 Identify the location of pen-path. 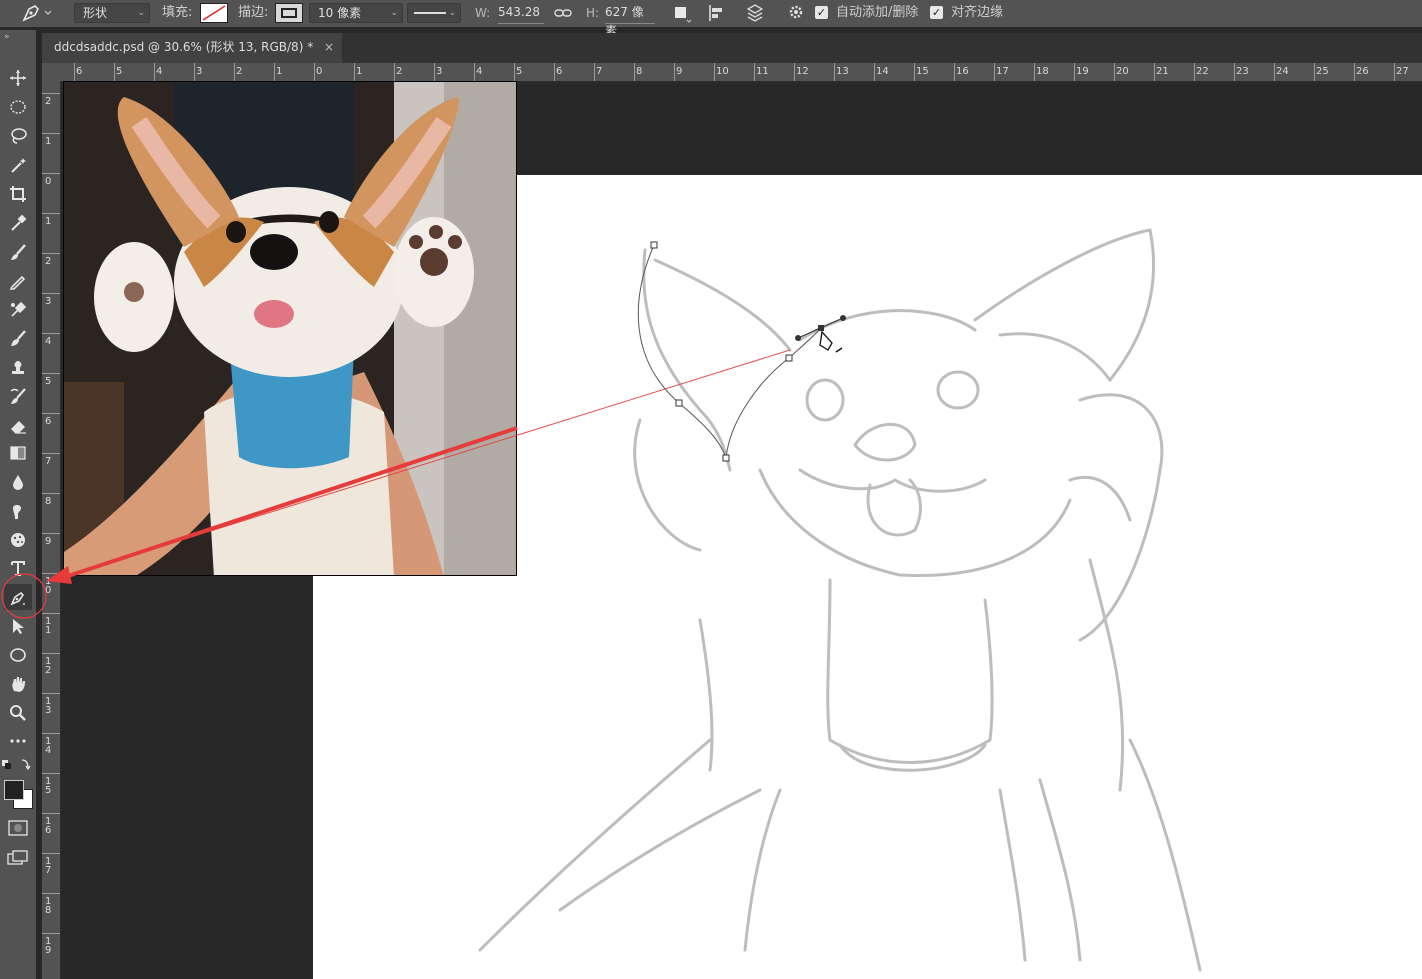
(741, 351).